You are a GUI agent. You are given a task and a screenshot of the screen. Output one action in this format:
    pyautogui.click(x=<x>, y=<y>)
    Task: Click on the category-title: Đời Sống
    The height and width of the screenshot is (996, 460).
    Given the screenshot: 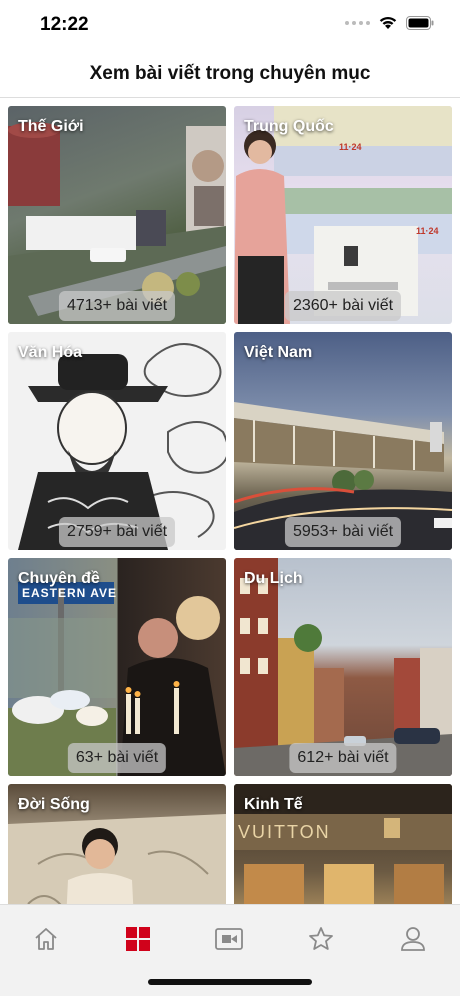 What is the action you would take?
    pyautogui.click(x=54, y=804)
    